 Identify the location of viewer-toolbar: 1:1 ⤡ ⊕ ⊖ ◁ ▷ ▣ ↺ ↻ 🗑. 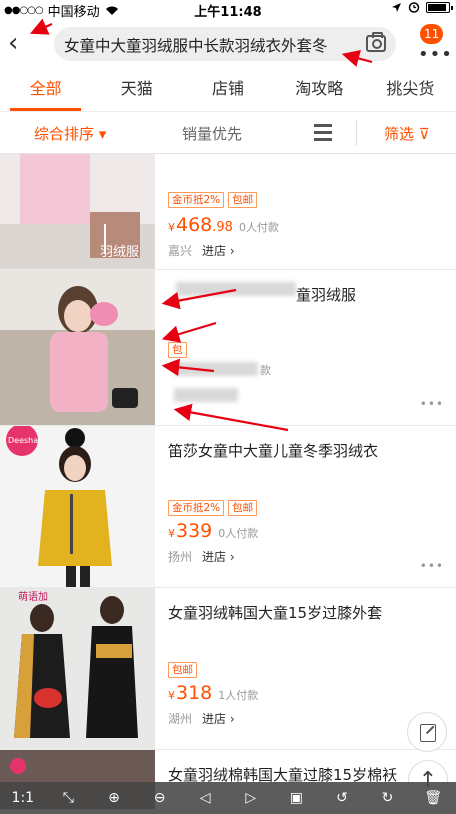
(228, 798).